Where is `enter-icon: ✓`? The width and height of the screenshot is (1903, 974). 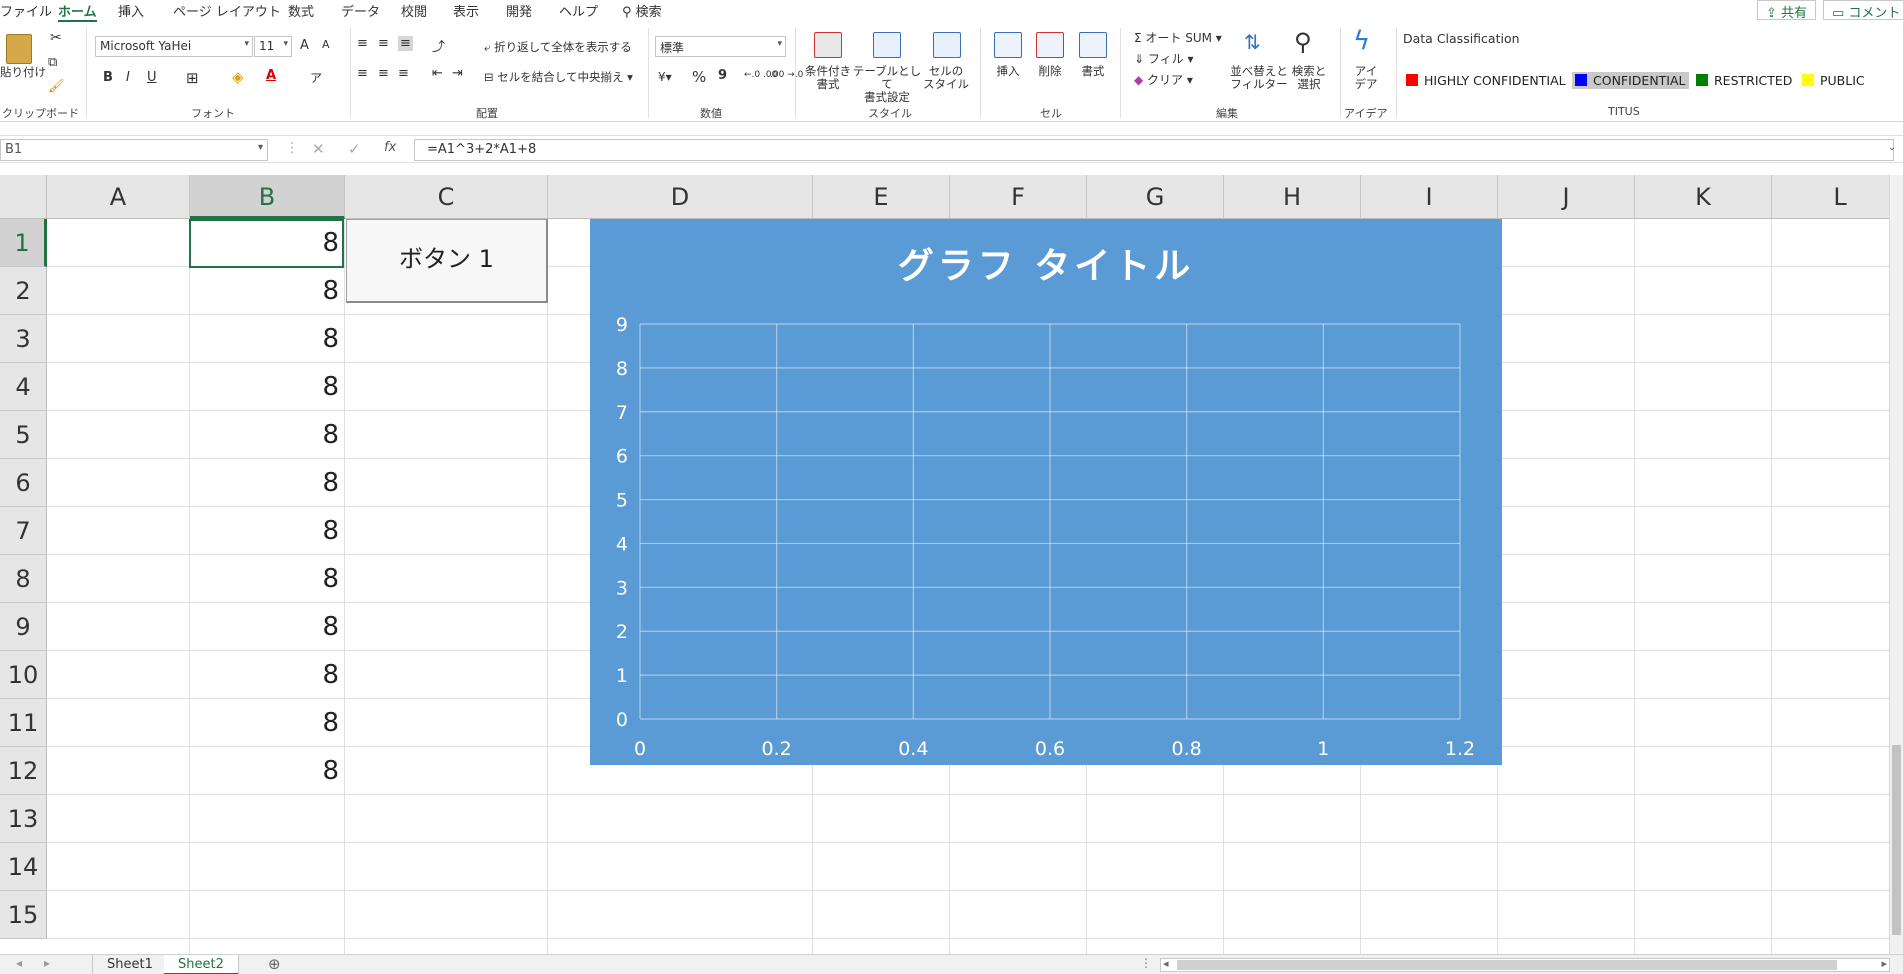
enter-icon: ✓ is located at coordinates (354, 149).